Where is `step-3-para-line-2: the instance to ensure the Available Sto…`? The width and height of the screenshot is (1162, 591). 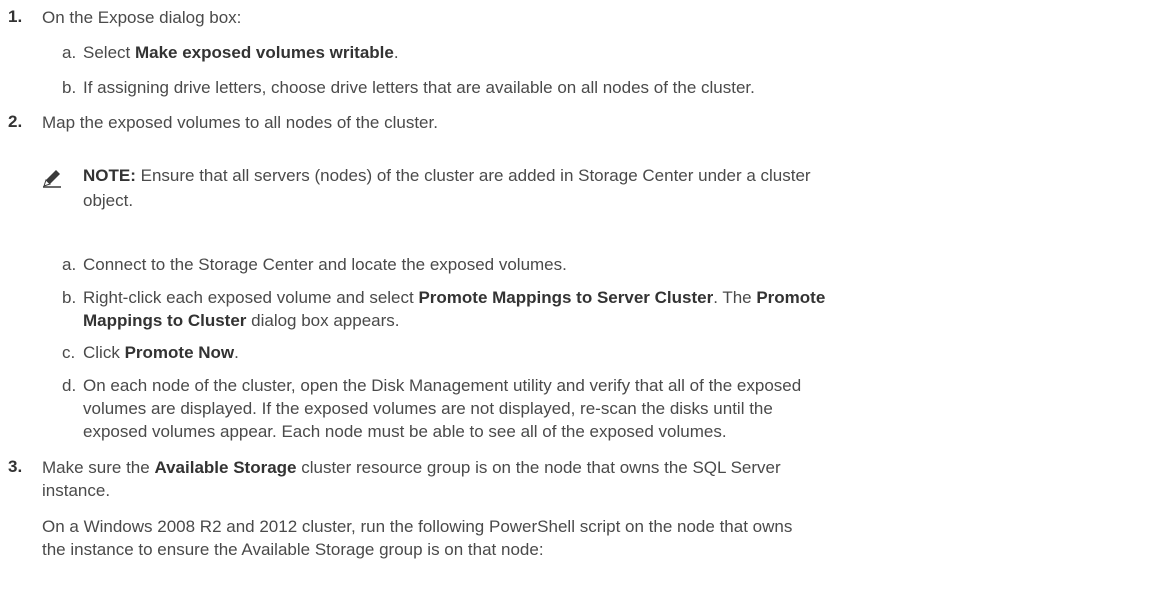 step-3-para-line-2: the instance to ensure the Available Sto… is located at coordinates (293, 549).